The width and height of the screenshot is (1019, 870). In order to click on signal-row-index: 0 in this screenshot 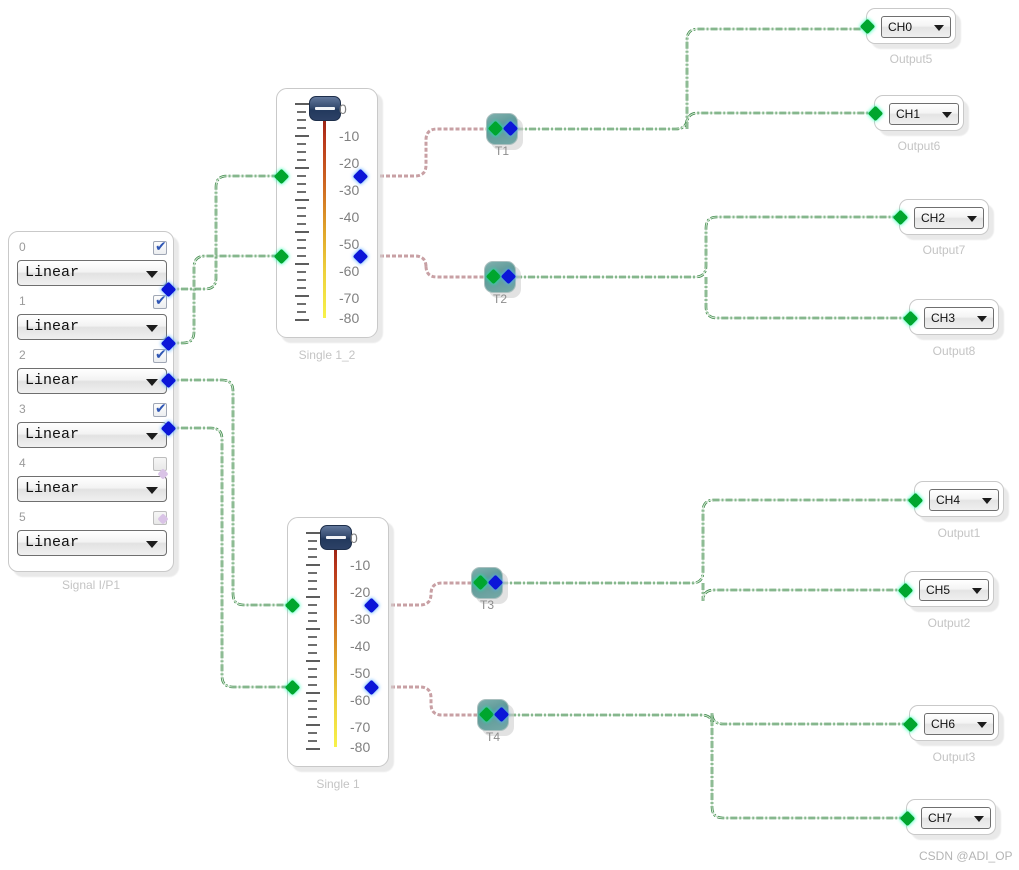, I will do `click(22, 247)`.